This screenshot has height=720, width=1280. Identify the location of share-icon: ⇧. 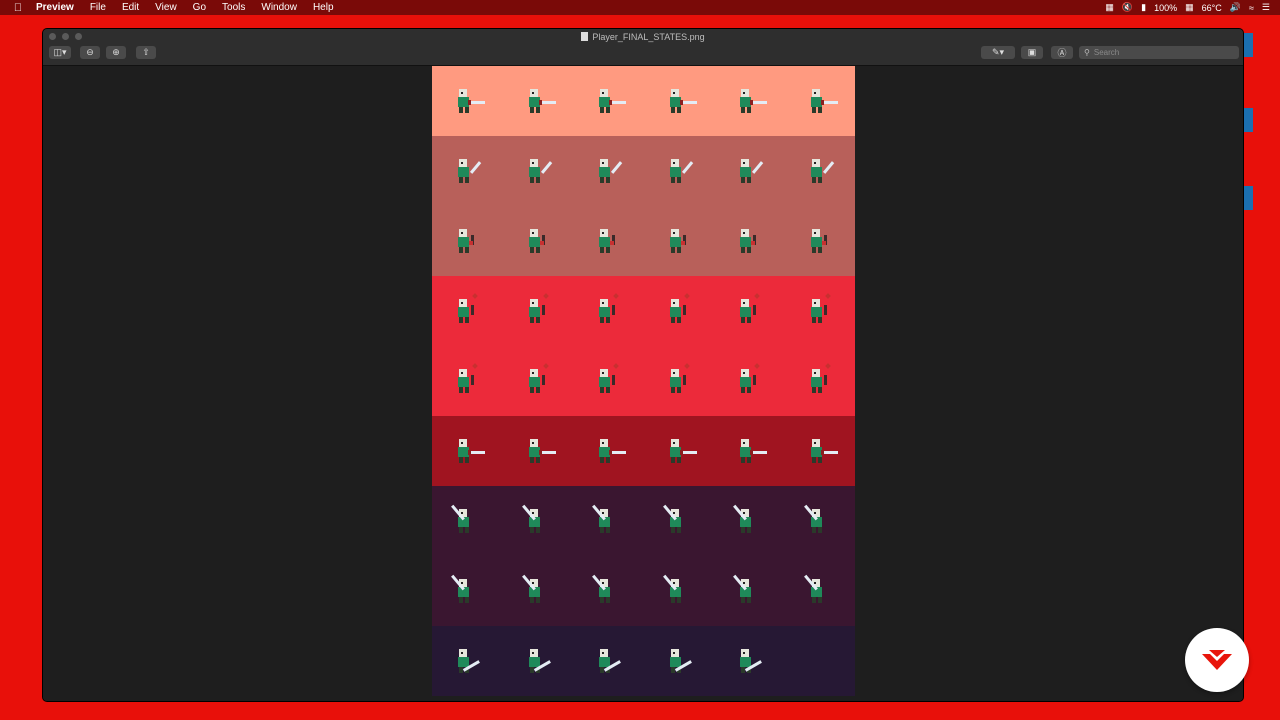
(146, 52).